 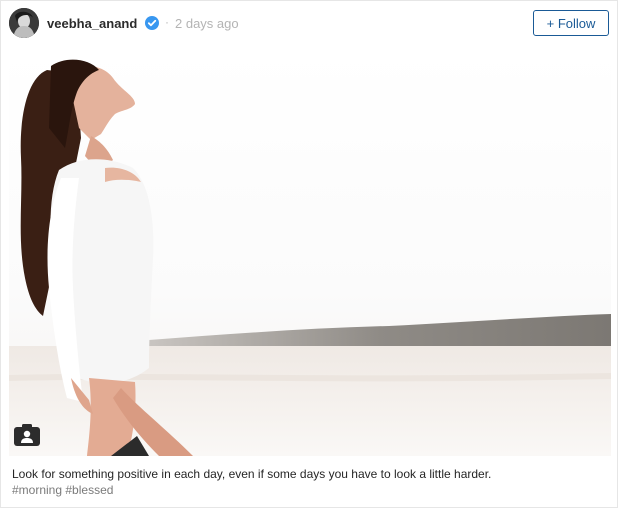 I want to click on hashtag-link: #morning, so click(x=37, y=490).